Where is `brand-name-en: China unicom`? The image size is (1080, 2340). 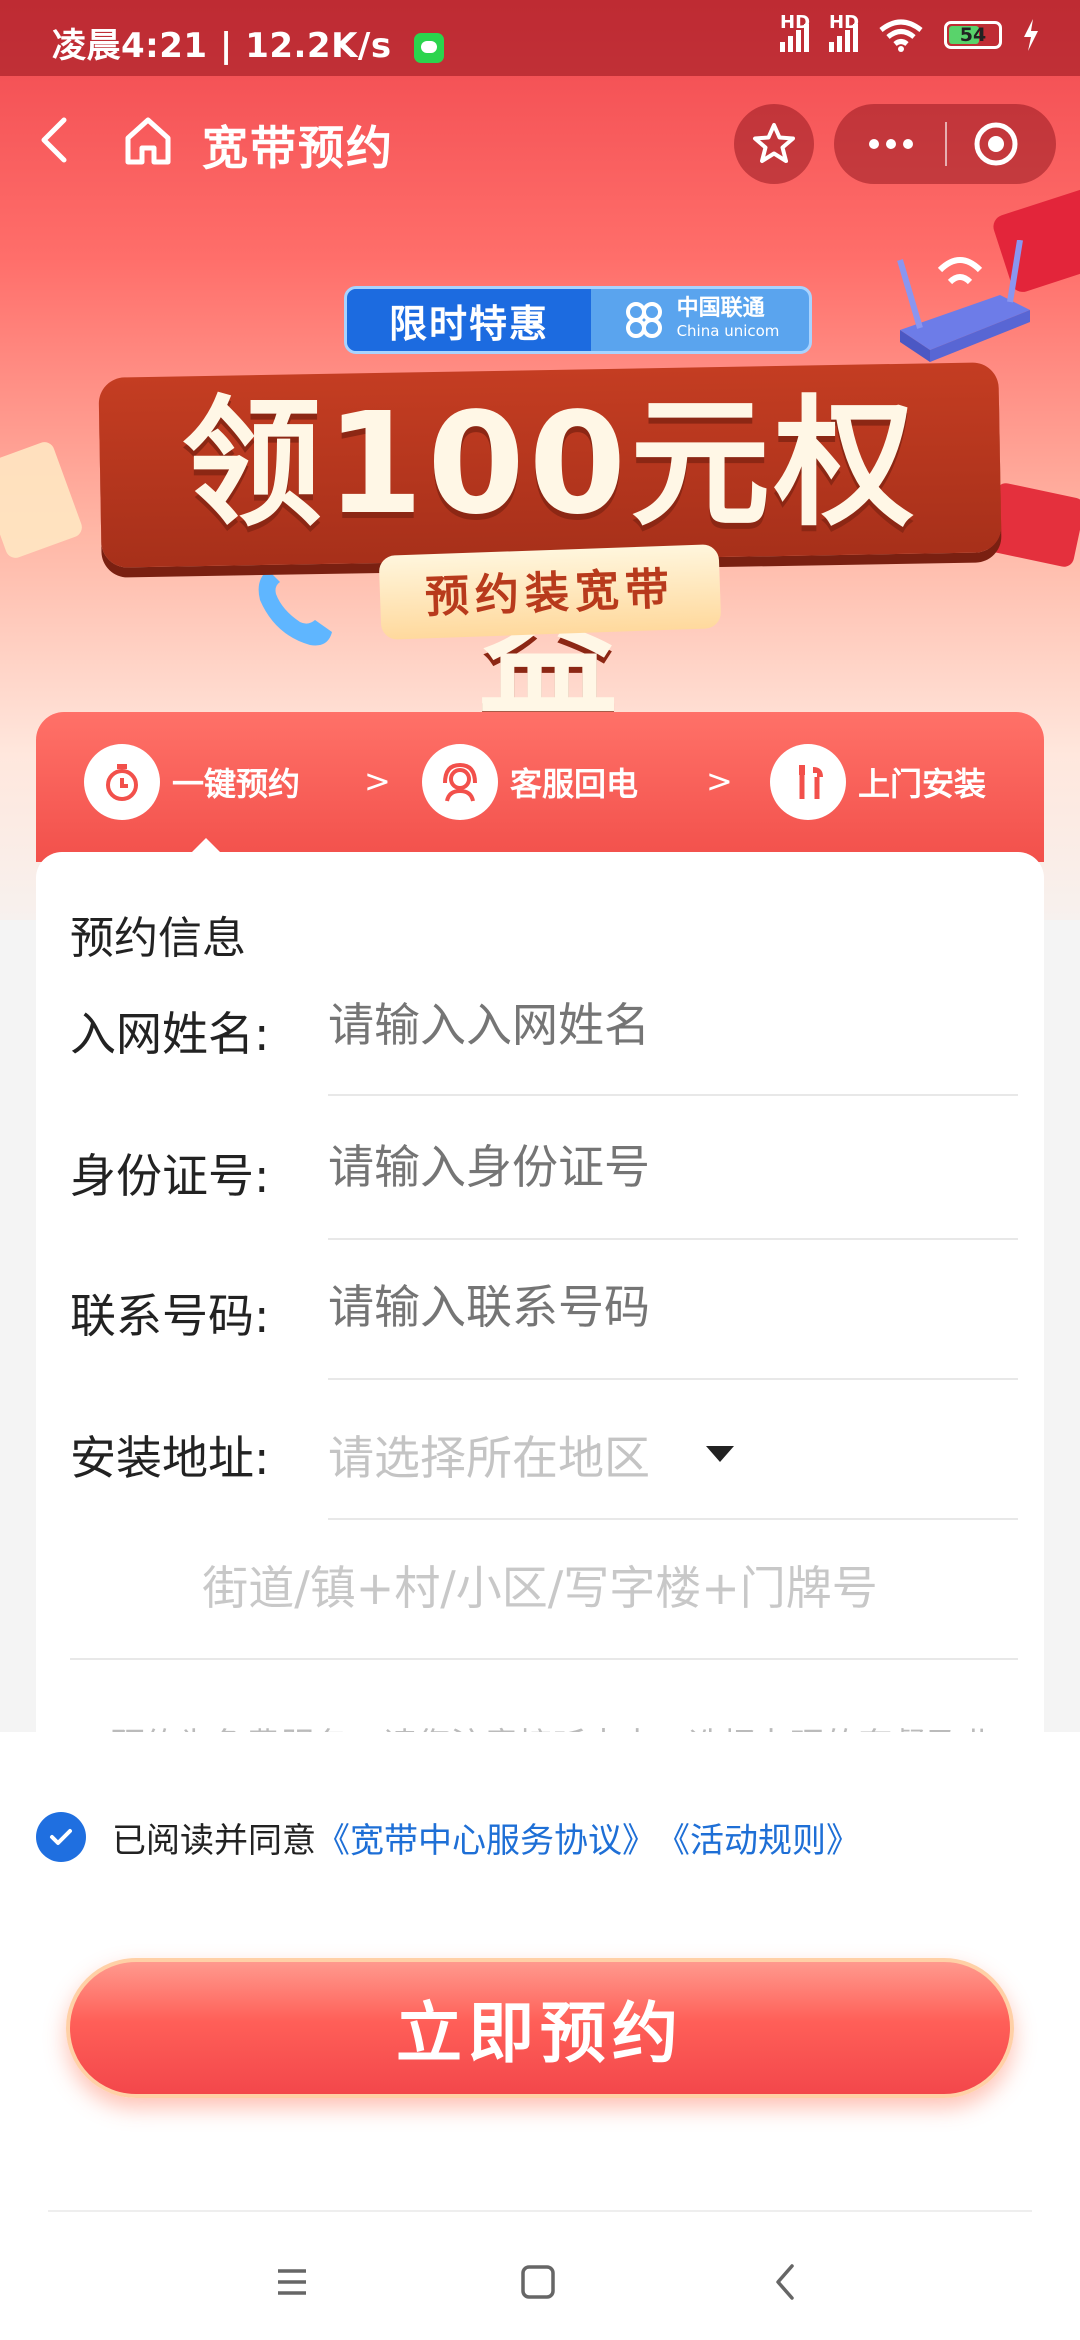
brand-name-en: China unicom is located at coordinates (728, 331).